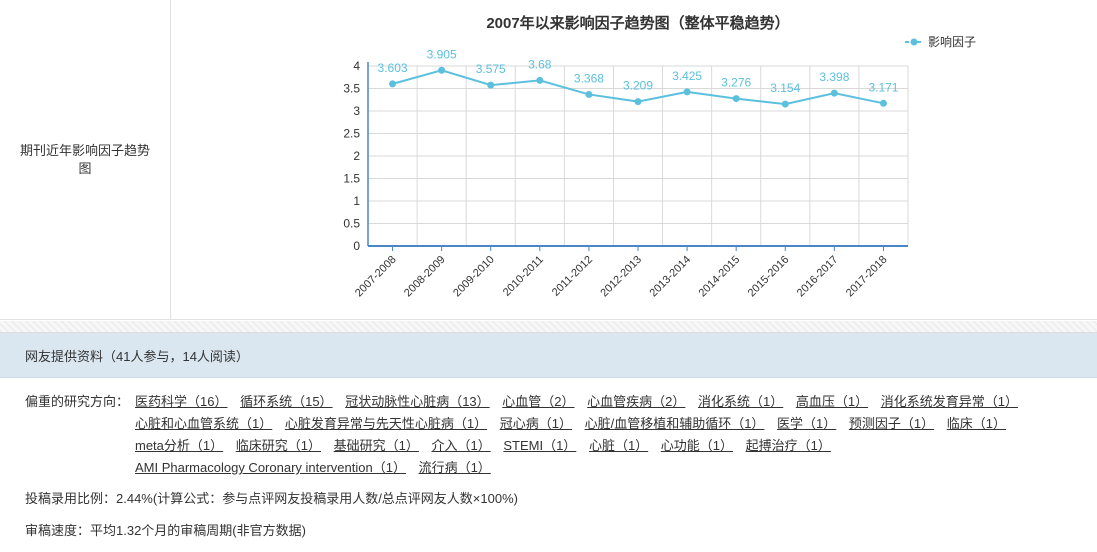 The height and width of the screenshot is (552, 1097). Describe the element at coordinates (832, 401) in the screenshot. I see `research-direction-tag: 高血压（1）` at that location.